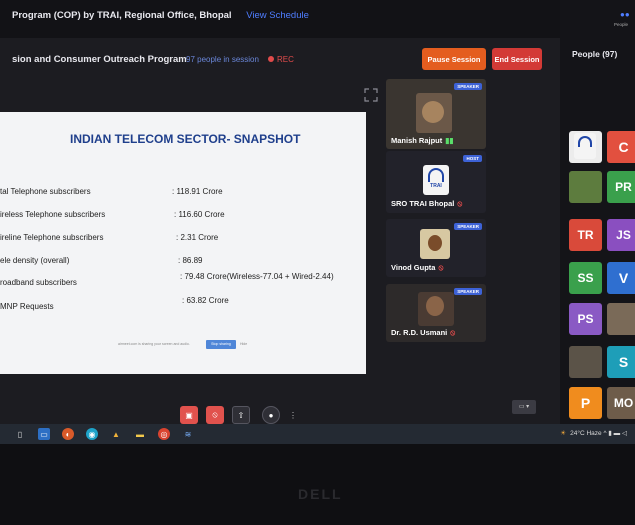  Describe the element at coordinates (585, 319) in the screenshot. I see `participant-avatar: PS` at that location.